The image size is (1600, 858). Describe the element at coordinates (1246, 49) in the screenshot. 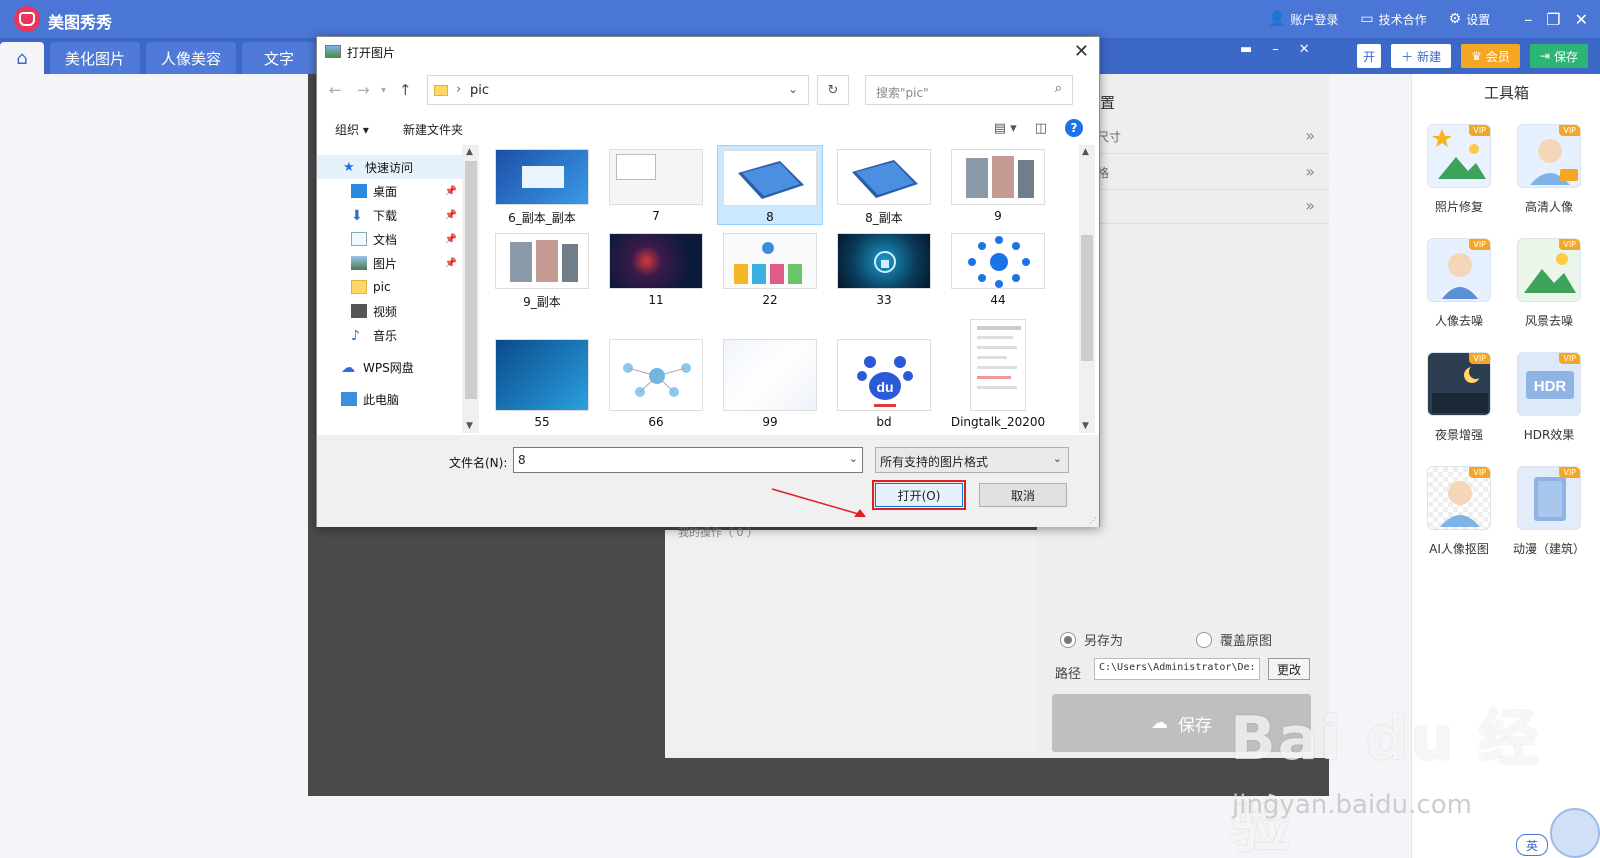

I see `chat-icon: ▬` at that location.